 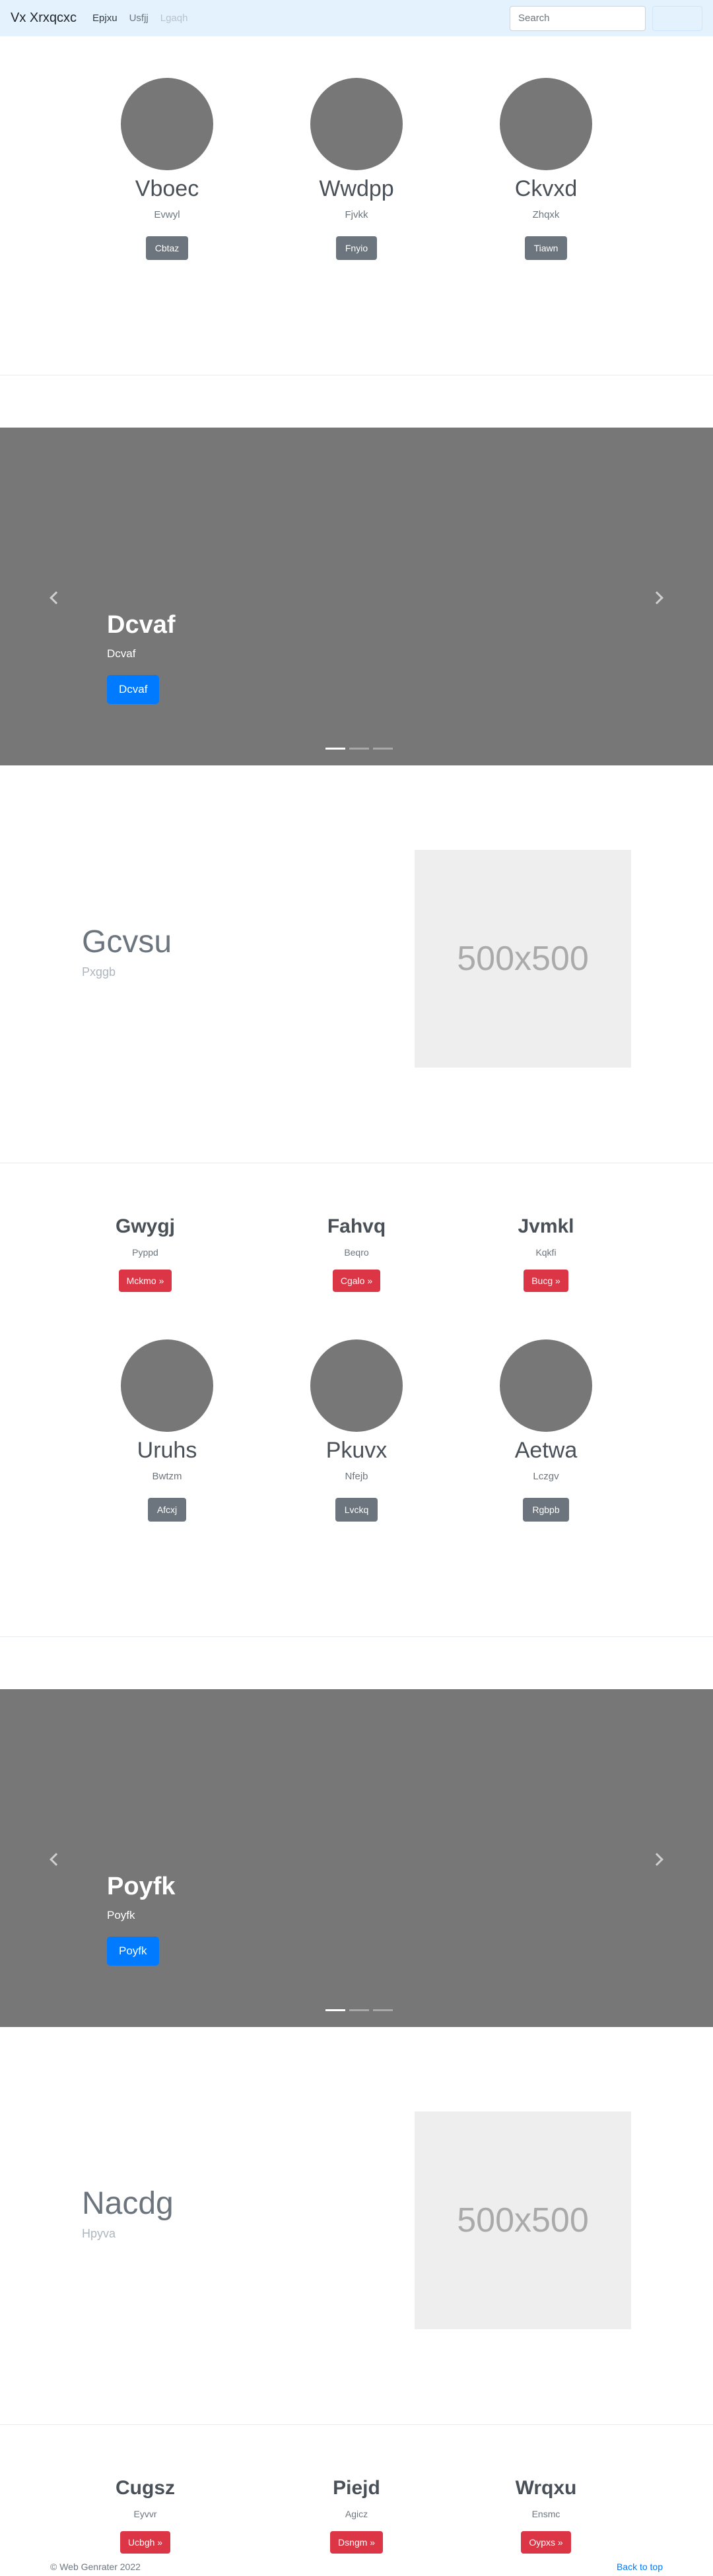 I want to click on feature-text: Evwyl, so click(x=167, y=214).